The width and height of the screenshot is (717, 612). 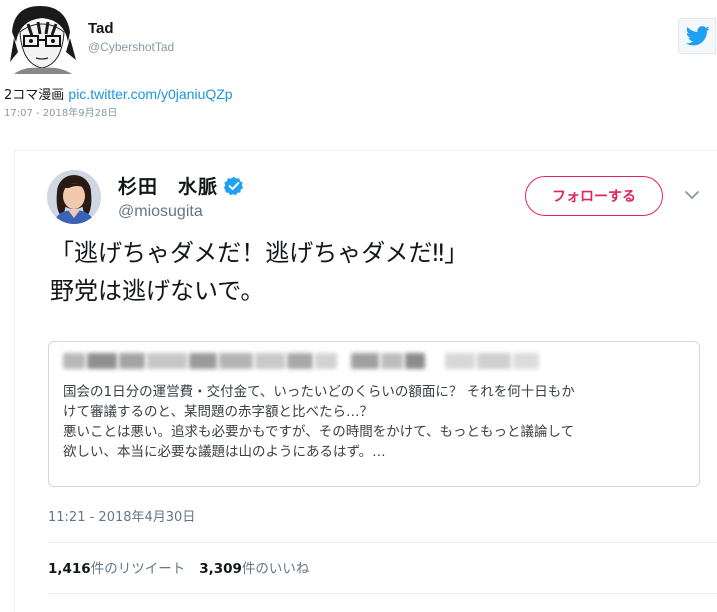 I want to click on embedded-author-handle: @miosugita, so click(x=160, y=212).